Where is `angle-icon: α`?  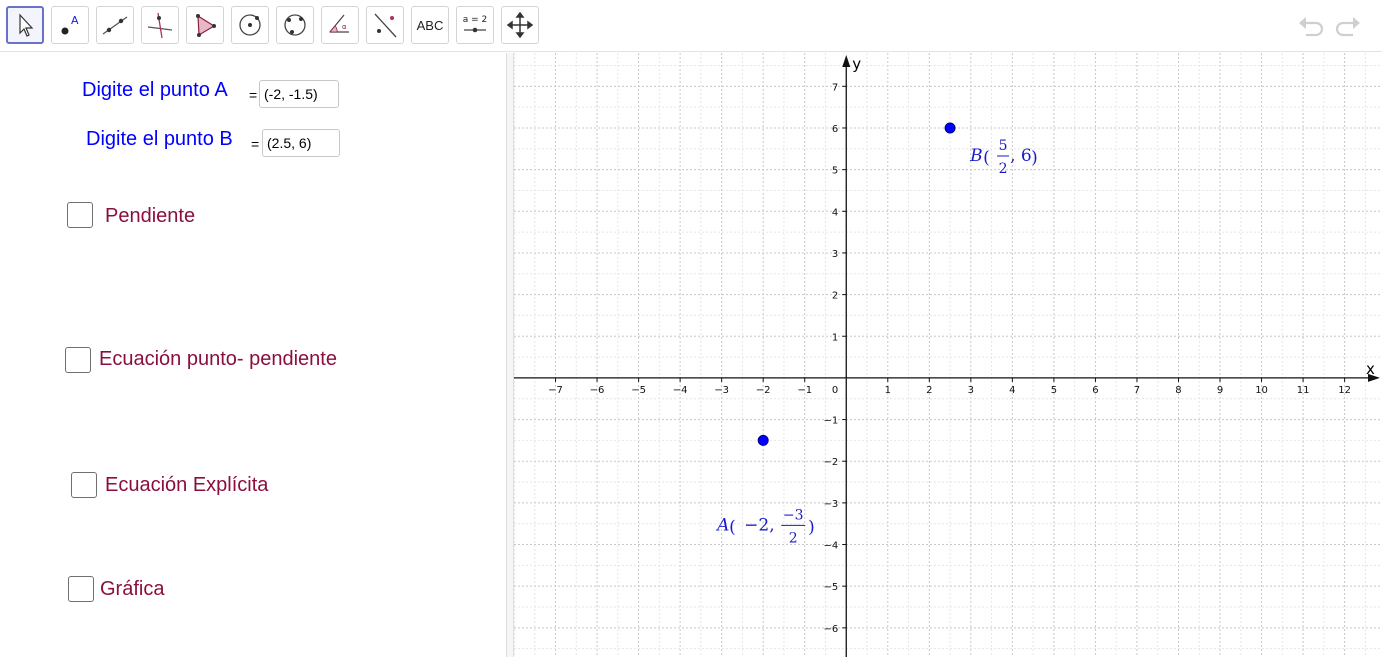 angle-icon: α is located at coordinates (339, 23).